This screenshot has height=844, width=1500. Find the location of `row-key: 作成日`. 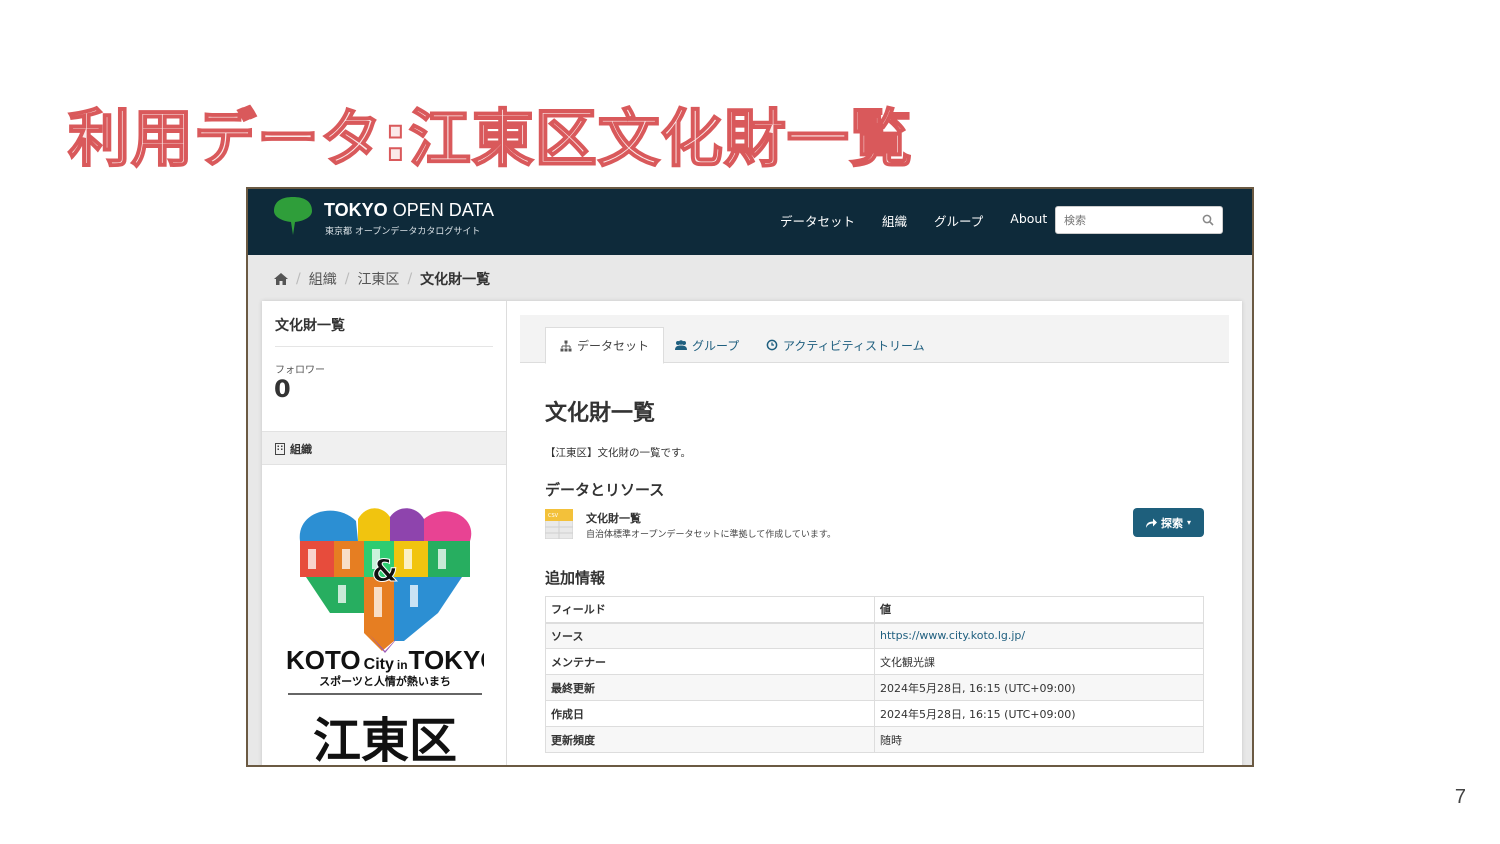

row-key: 作成日 is located at coordinates (710, 713).